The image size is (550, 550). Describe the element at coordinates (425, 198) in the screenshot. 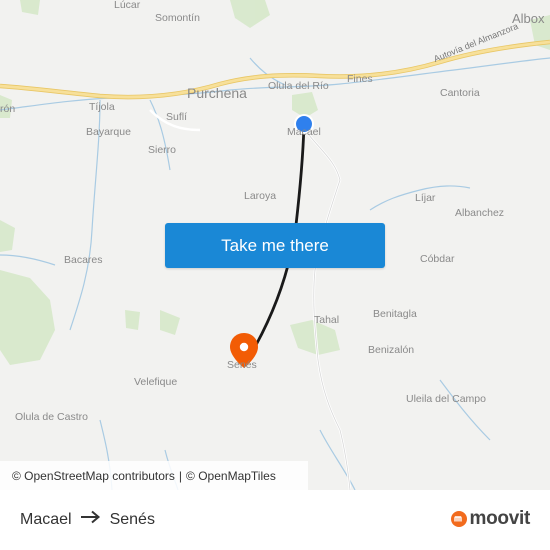

I see `place-label: Líjar` at that location.